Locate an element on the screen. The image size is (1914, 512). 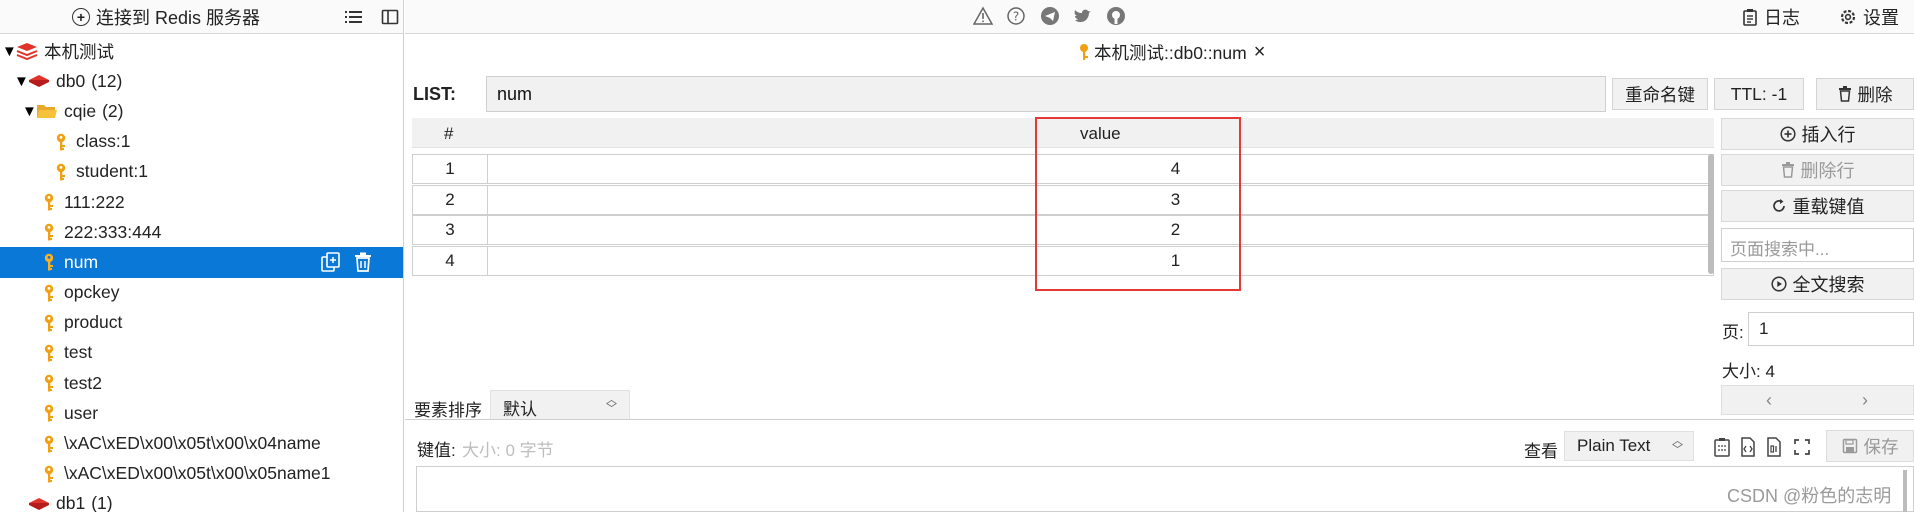
page-number-input: 1 is located at coordinates (1831, 329).